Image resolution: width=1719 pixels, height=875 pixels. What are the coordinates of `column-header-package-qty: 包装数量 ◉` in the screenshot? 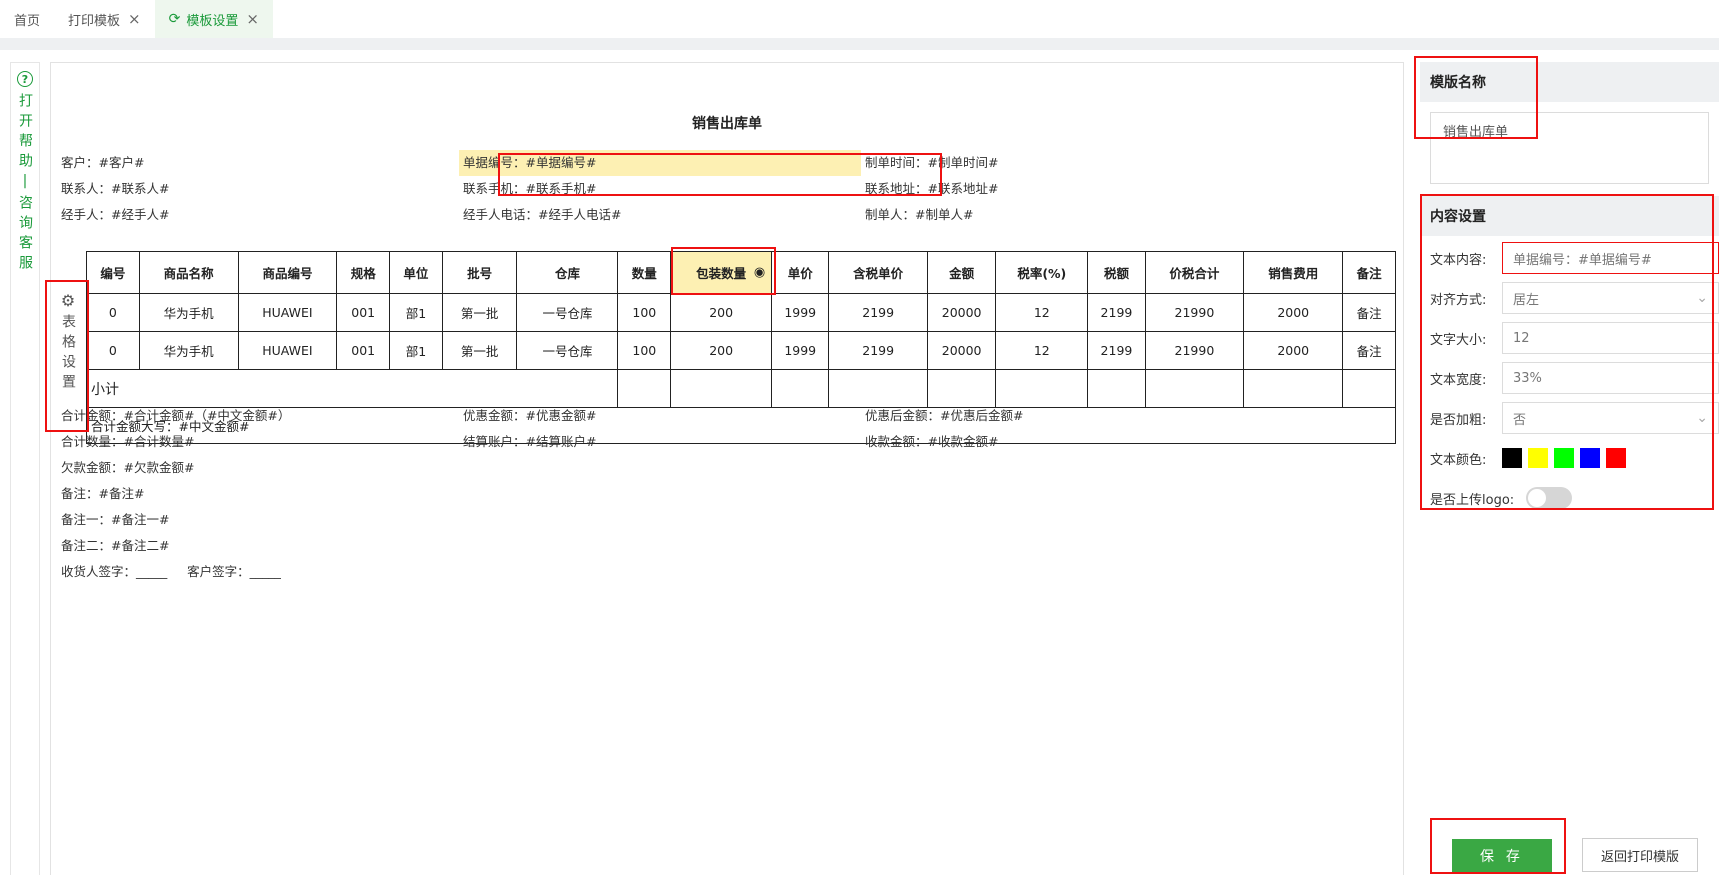 It's located at (721, 272).